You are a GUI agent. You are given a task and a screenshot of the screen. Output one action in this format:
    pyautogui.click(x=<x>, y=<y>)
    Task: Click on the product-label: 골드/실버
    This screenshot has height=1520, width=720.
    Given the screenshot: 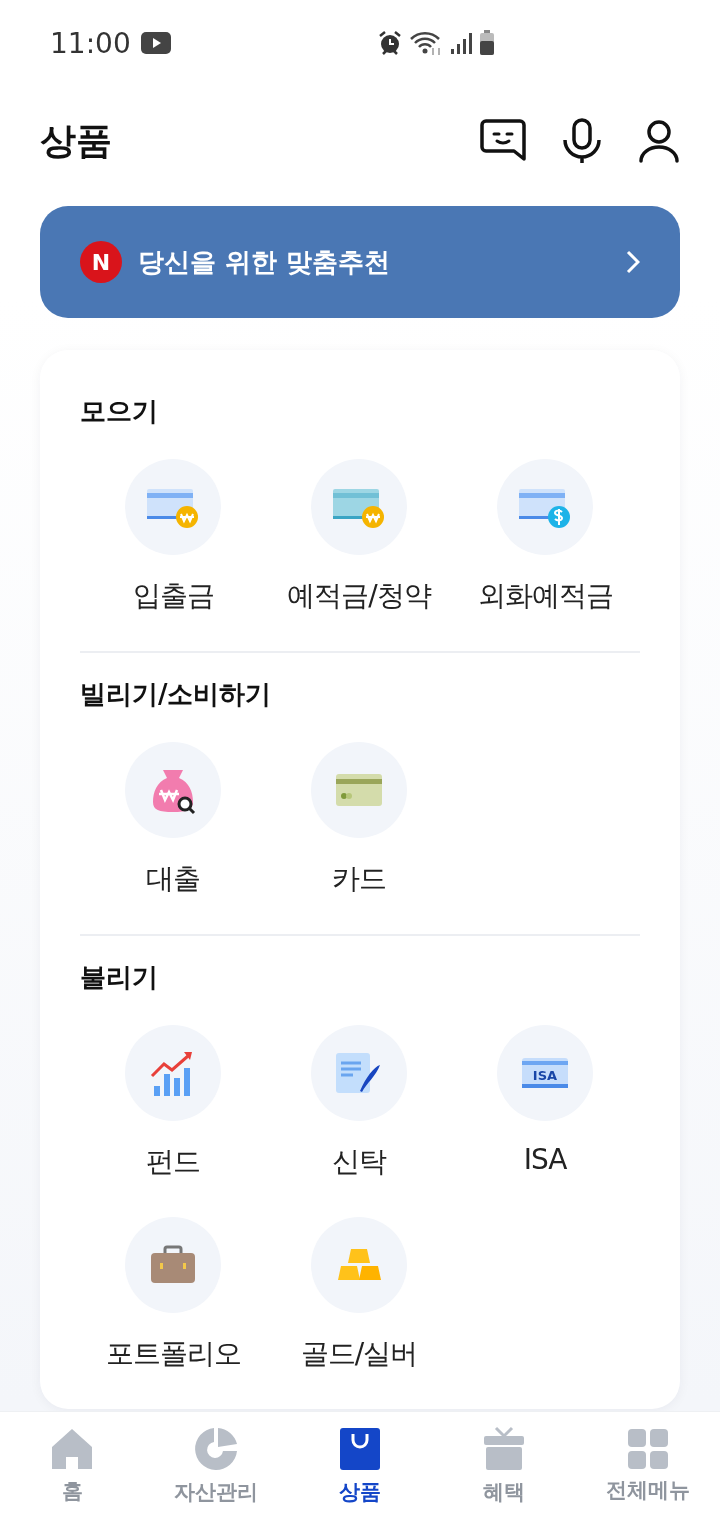 What is the action you would take?
    pyautogui.click(x=359, y=1354)
    